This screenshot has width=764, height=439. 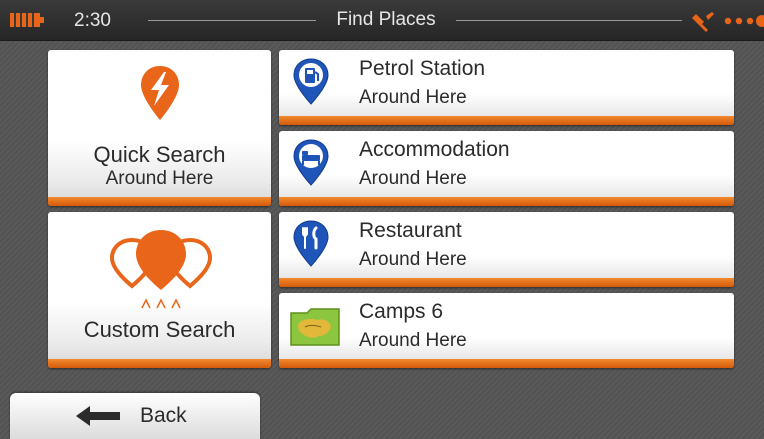 I want to click on quick-search-subtitle: Around Here, so click(x=159, y=178).